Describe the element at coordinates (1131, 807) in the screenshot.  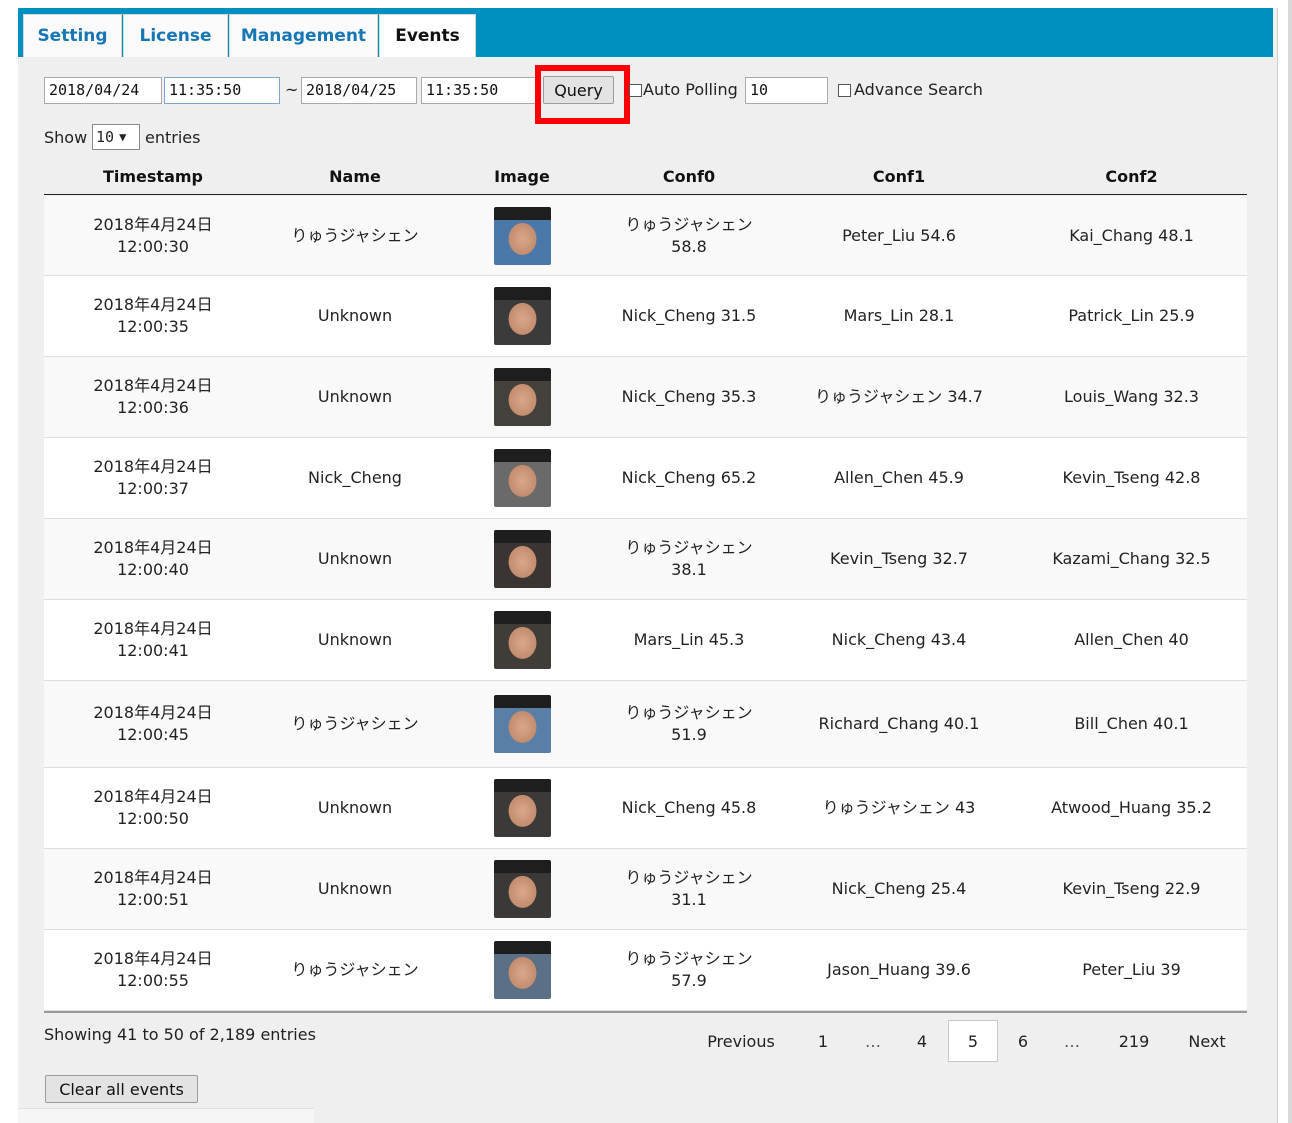
I see `conf2-cell: Atwood_Huang 35.2` at that location.